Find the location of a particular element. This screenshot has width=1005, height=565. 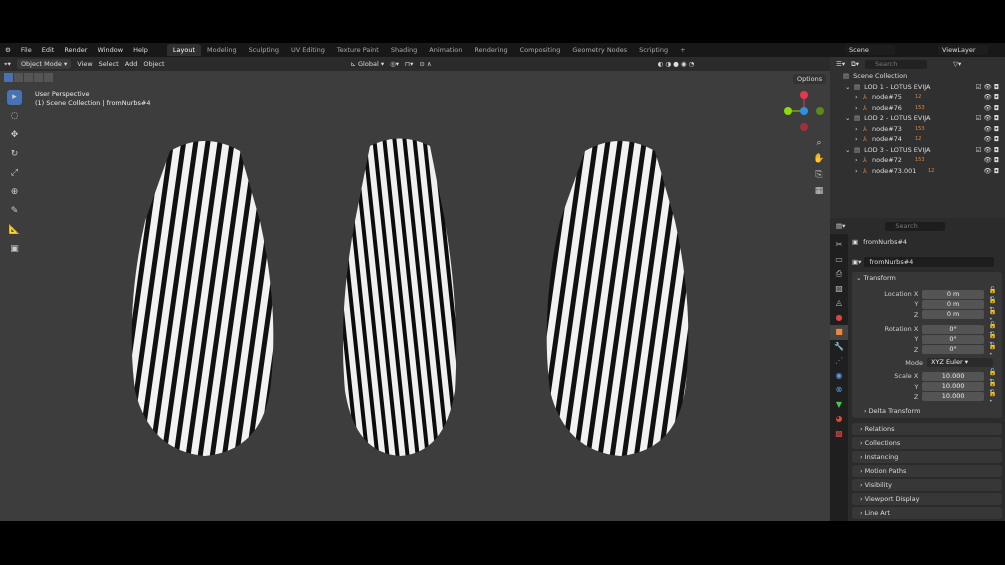

tab-rendering: Rendering is located at coordinates (490, 50).